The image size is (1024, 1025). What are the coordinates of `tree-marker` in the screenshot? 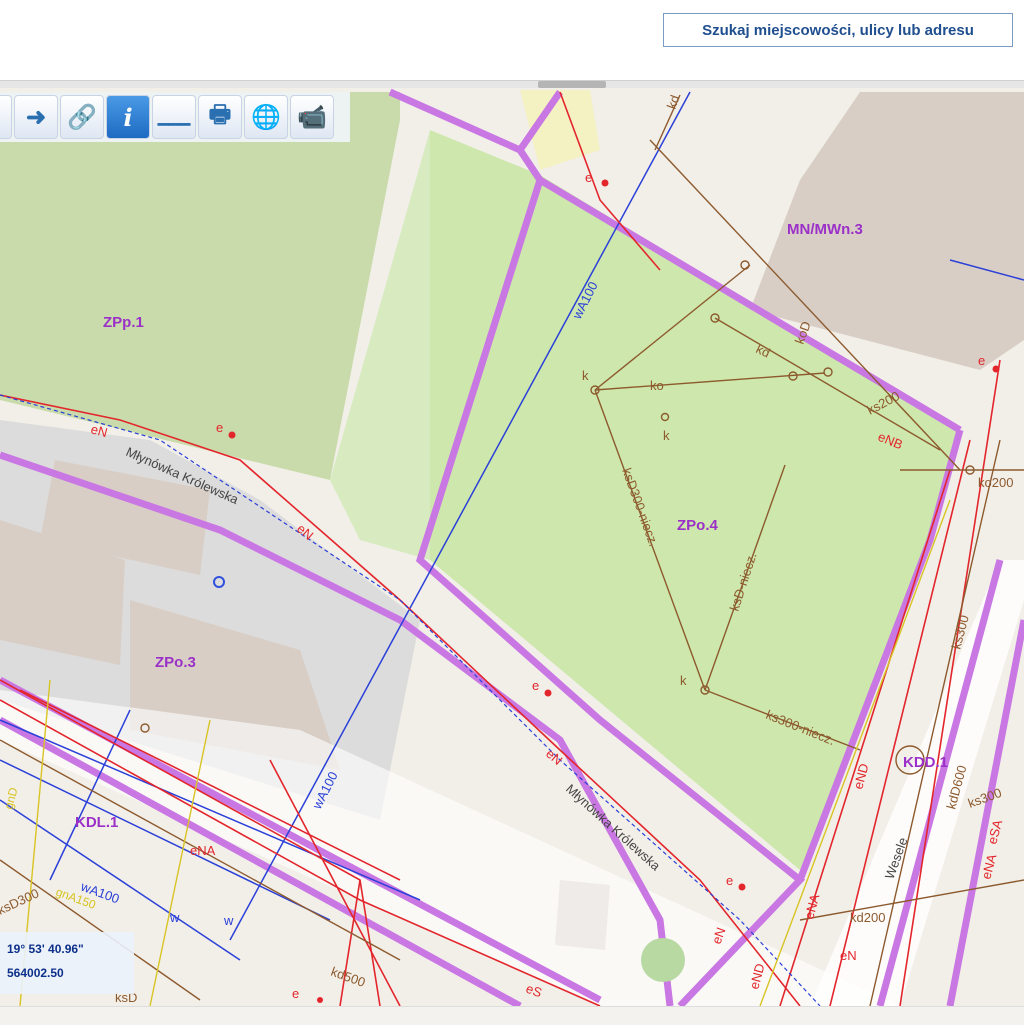 It's located at (663, 960).